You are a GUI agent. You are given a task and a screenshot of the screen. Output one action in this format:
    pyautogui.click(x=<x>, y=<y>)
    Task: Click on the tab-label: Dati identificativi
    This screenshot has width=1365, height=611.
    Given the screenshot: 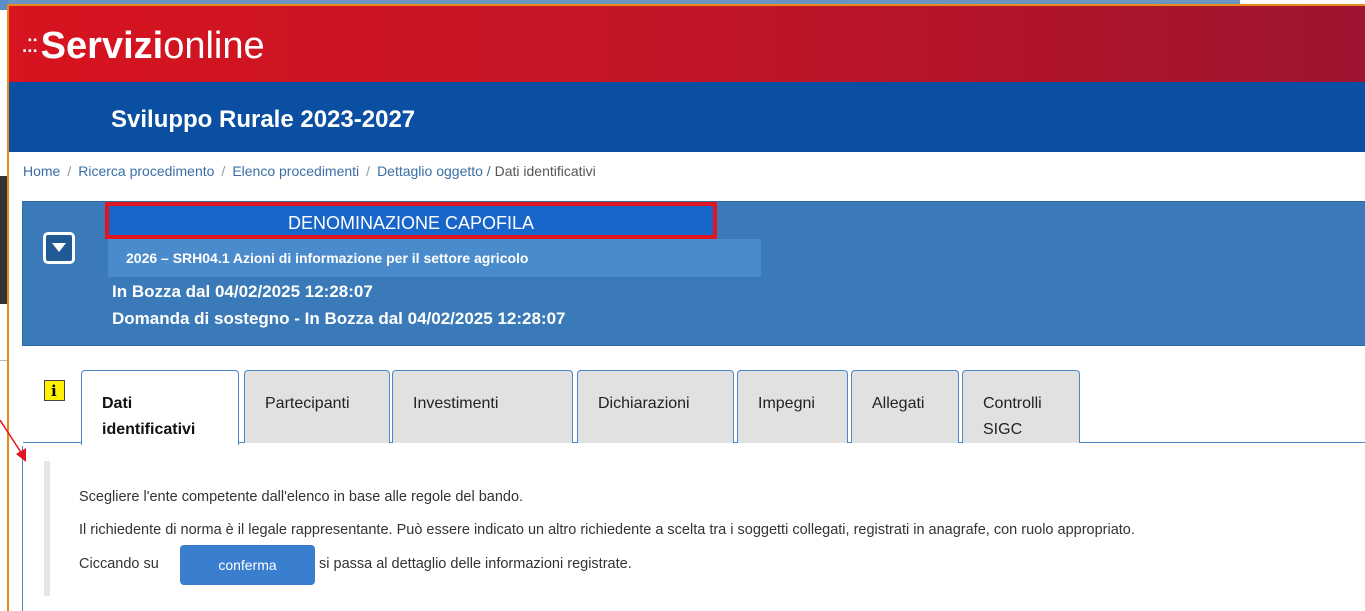 What is the action you would take?
    pyautogui.click(x=149, y=416)
    